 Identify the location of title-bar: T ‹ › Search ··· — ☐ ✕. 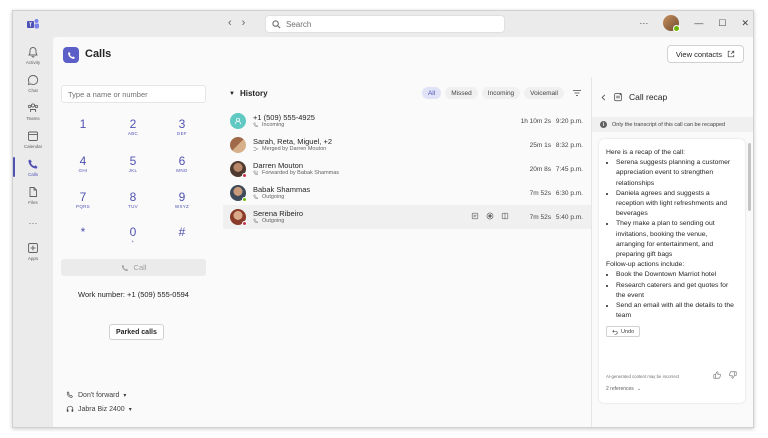
(383, 24).